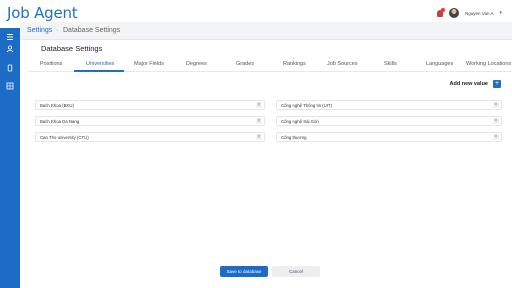  I want to click on grid-icon, so click(10, 86).